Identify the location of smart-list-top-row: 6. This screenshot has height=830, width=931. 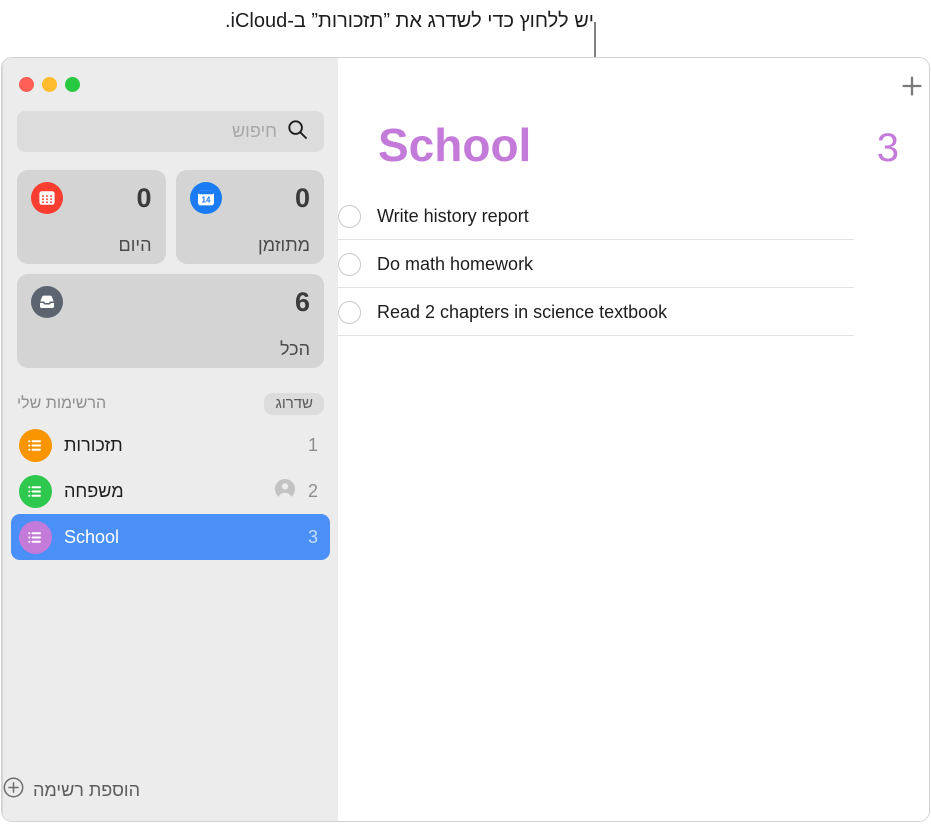
(170, 302).